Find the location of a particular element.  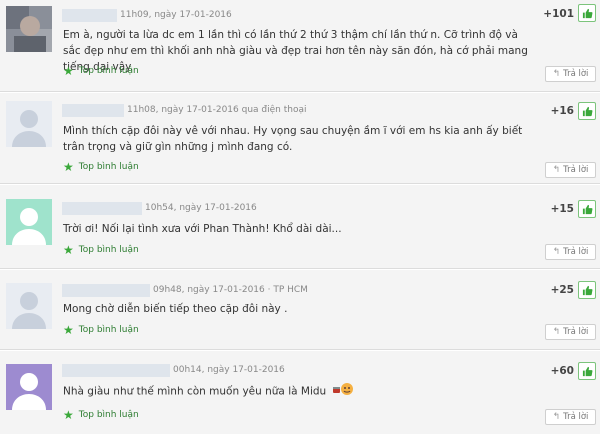

comment-meta: 11h09, ngày 17-01-2016 is located at coordinates (147, 15).